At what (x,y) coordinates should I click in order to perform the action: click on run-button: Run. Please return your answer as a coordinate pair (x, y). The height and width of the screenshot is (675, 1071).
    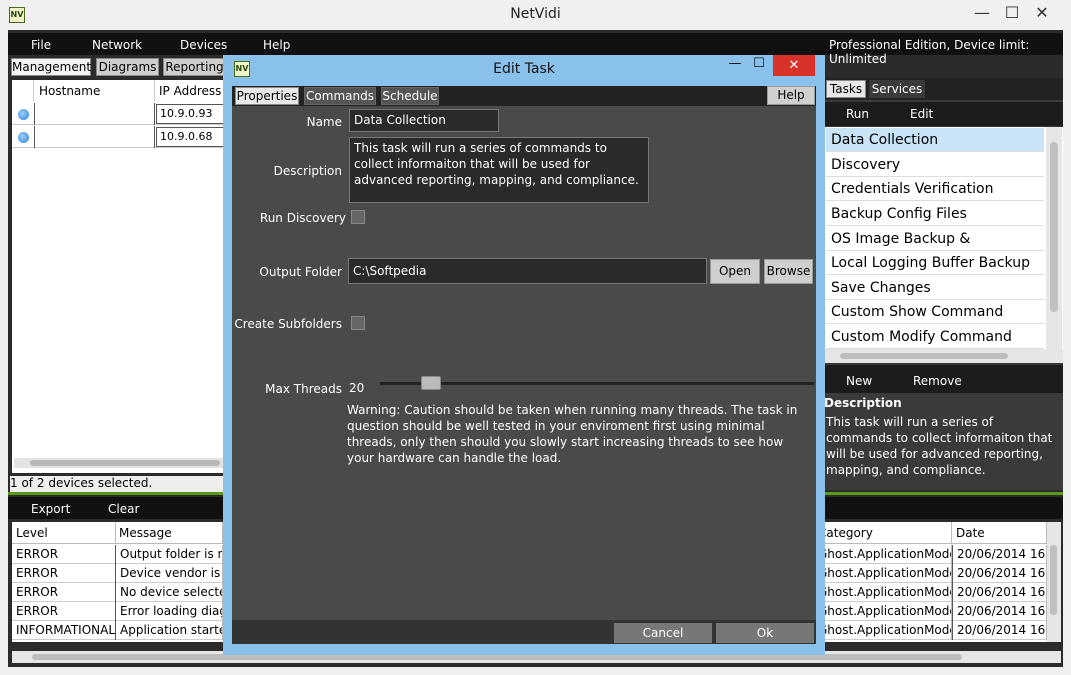
    Looking at the image, I should click on (857, 114).